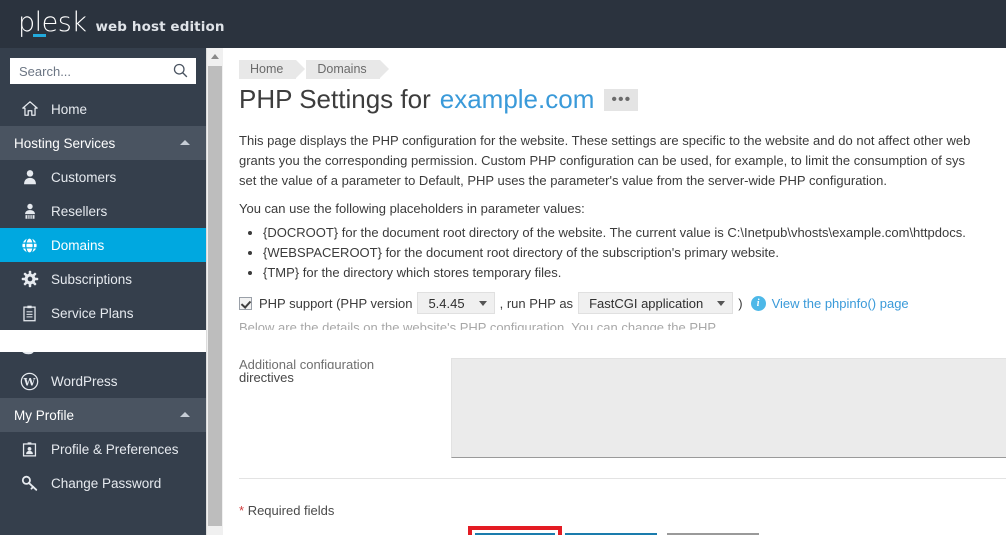 This screenshot has width=1006, height=535. I want to click on sidebar-item-change-password: Change Password, so click(103, 483).